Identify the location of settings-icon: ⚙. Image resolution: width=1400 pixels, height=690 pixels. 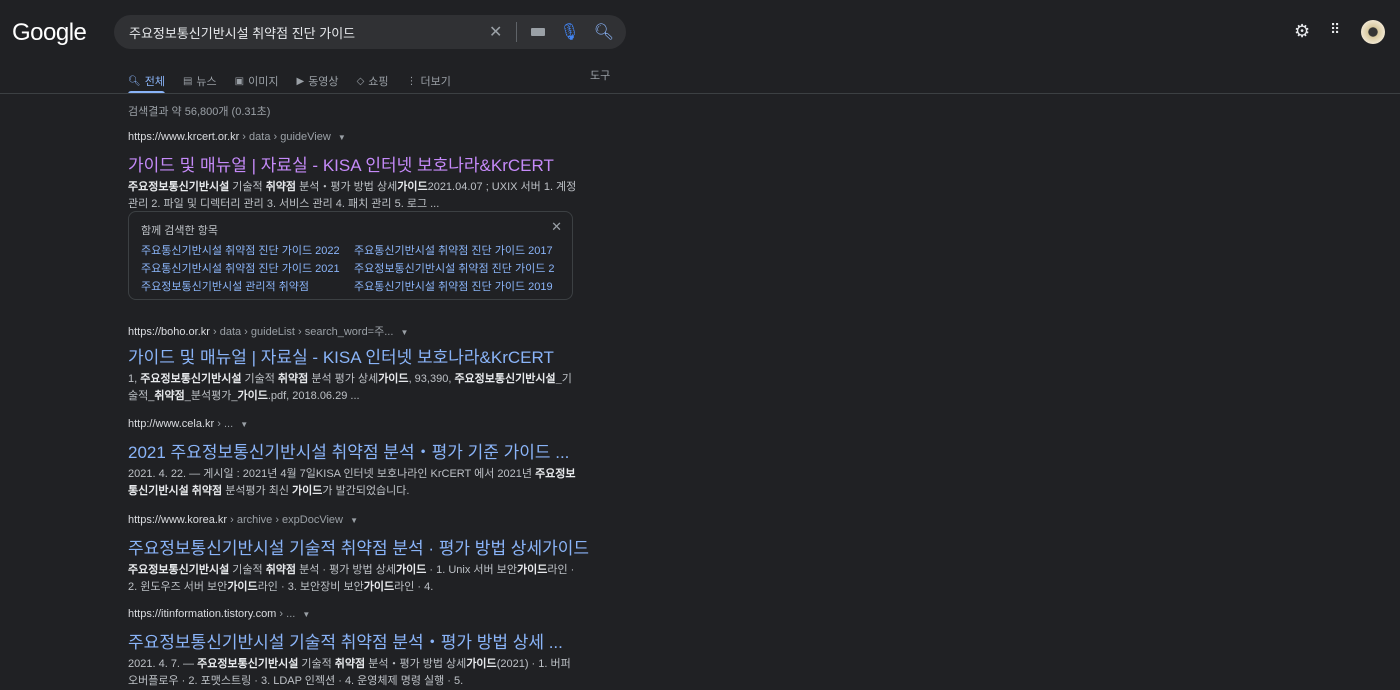
(1302, 31).